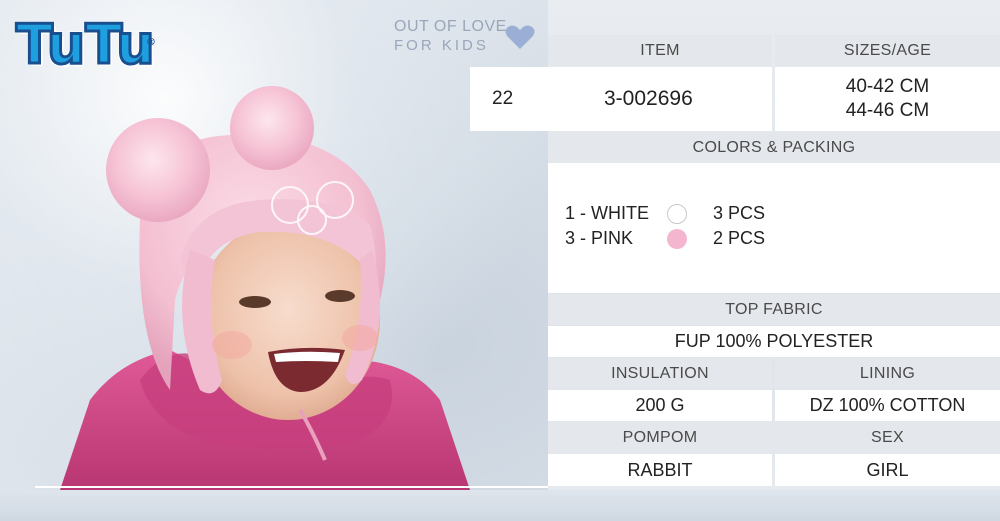  I want to click on insulation-header-label: INSULATION, so click(660, 373).